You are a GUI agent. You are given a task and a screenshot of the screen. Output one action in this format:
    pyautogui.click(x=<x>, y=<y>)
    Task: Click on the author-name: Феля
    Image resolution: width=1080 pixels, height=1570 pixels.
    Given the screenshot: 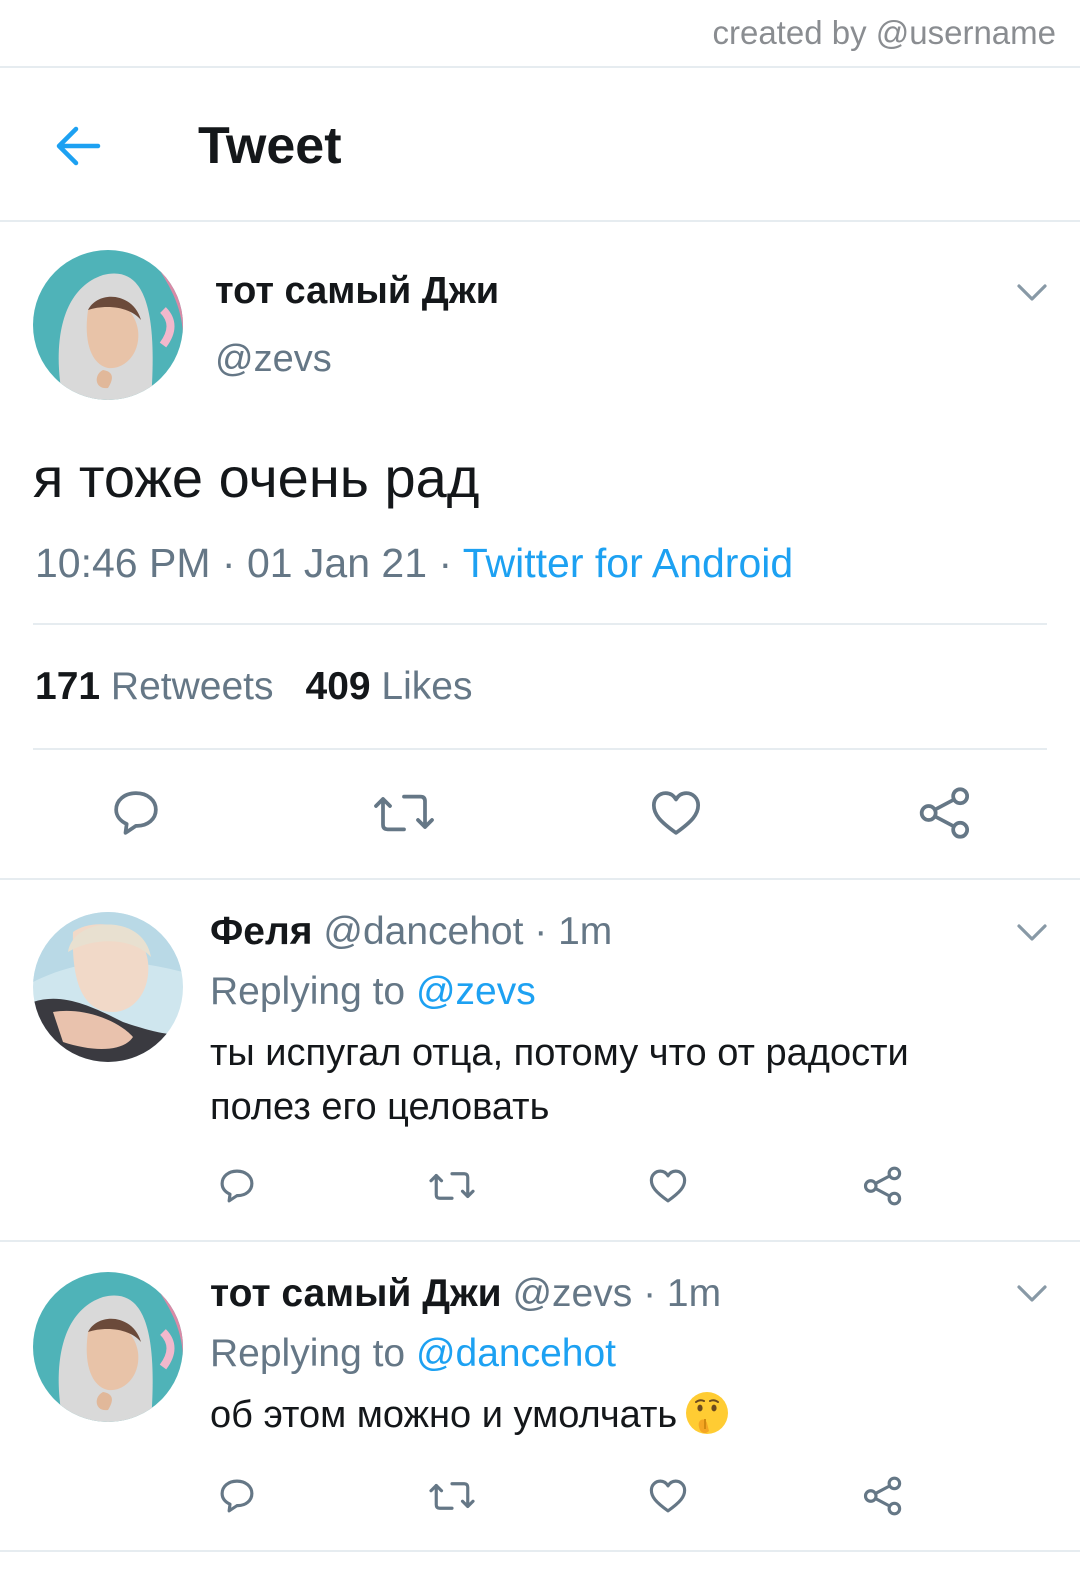 What is the action you would take?
    pyautogui.click(x=261, y=931)
    